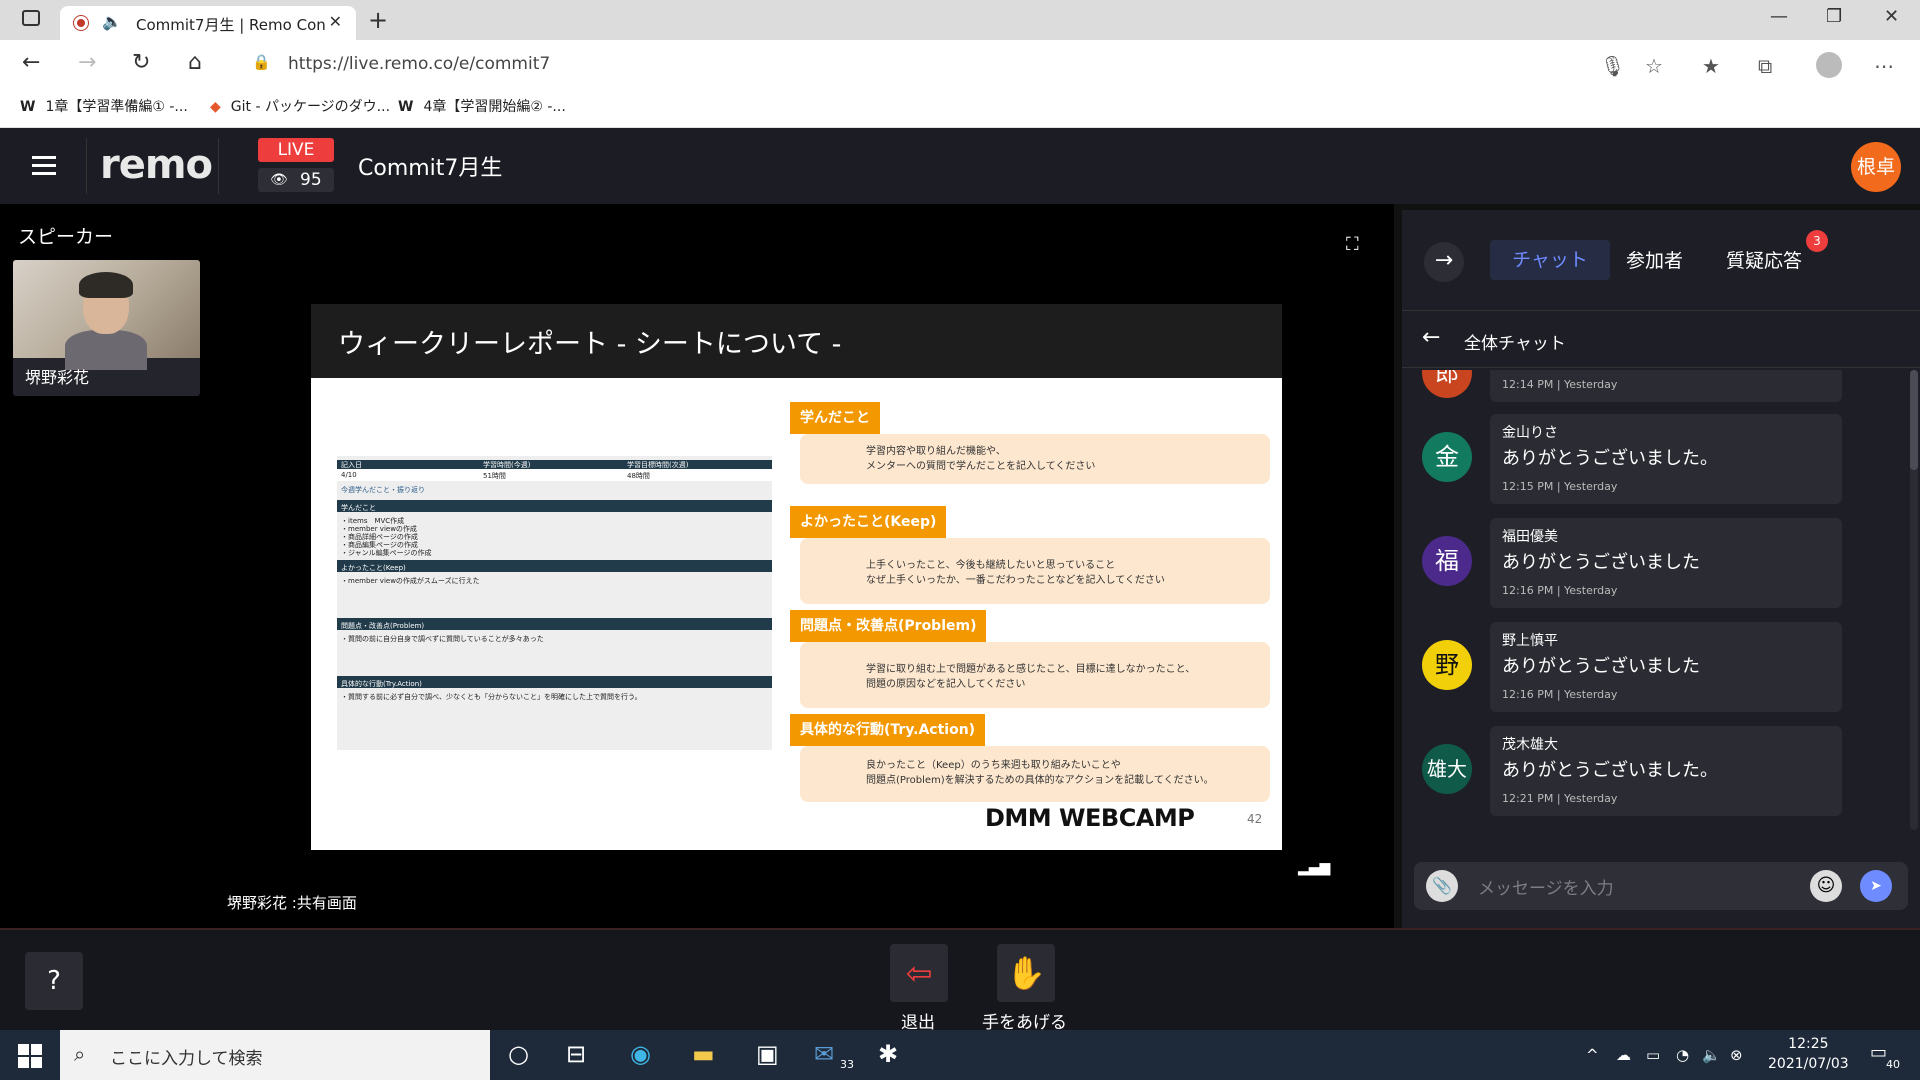 Image resolution: width=1920 pixels, height=1080 pixels. Describe the element at coordinates (57, 377) in the screenshot. I see `speaker-name: 堺野彩花` at that location.